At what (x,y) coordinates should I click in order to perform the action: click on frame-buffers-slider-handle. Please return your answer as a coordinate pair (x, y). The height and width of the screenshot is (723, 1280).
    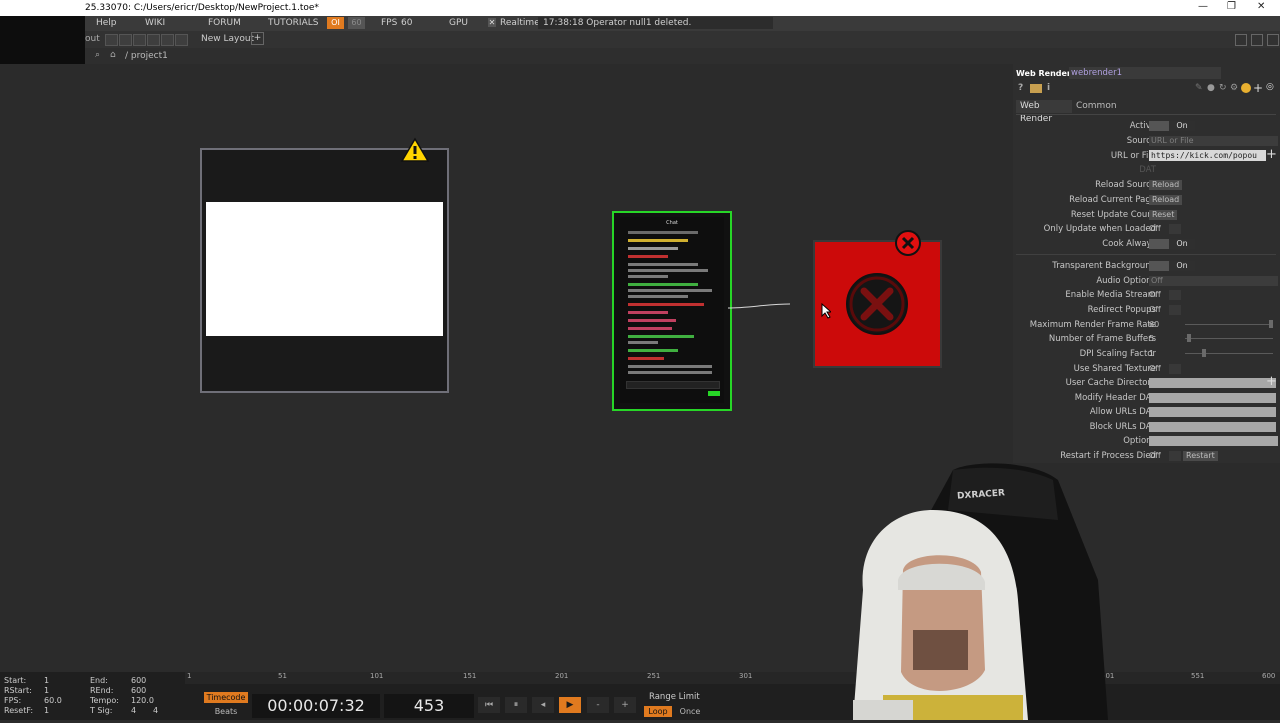
    Looking at the image, I should click on (1189, 338).